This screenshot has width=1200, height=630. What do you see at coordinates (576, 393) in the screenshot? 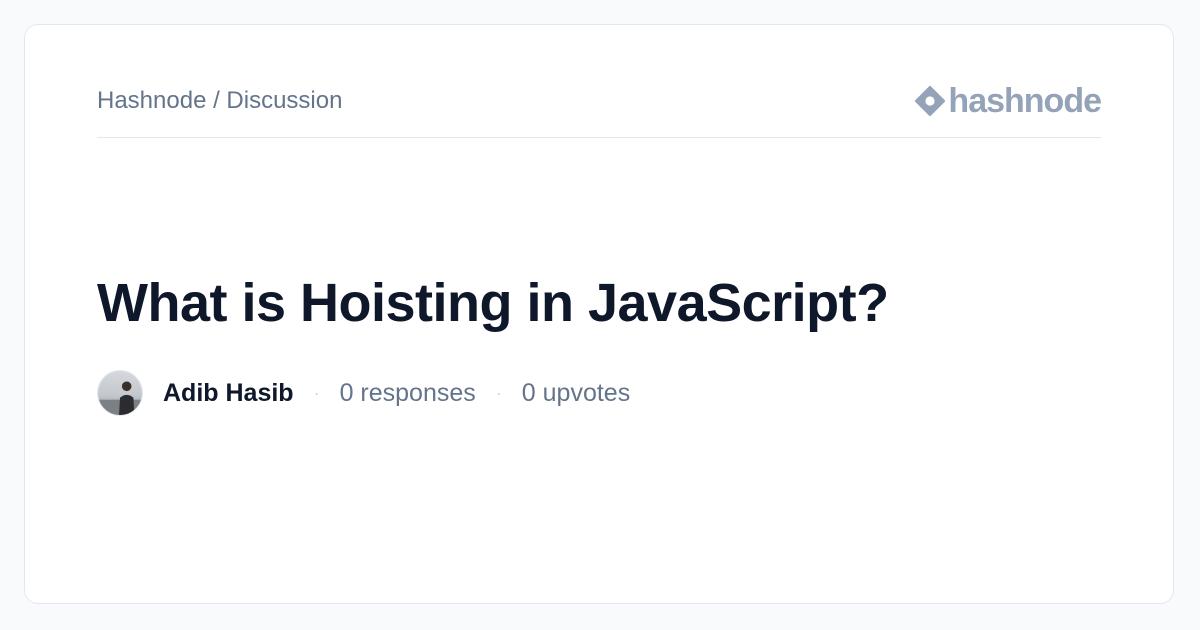
I see `upvotes-count: 0 upvotes` at bounding box center [576, 393].